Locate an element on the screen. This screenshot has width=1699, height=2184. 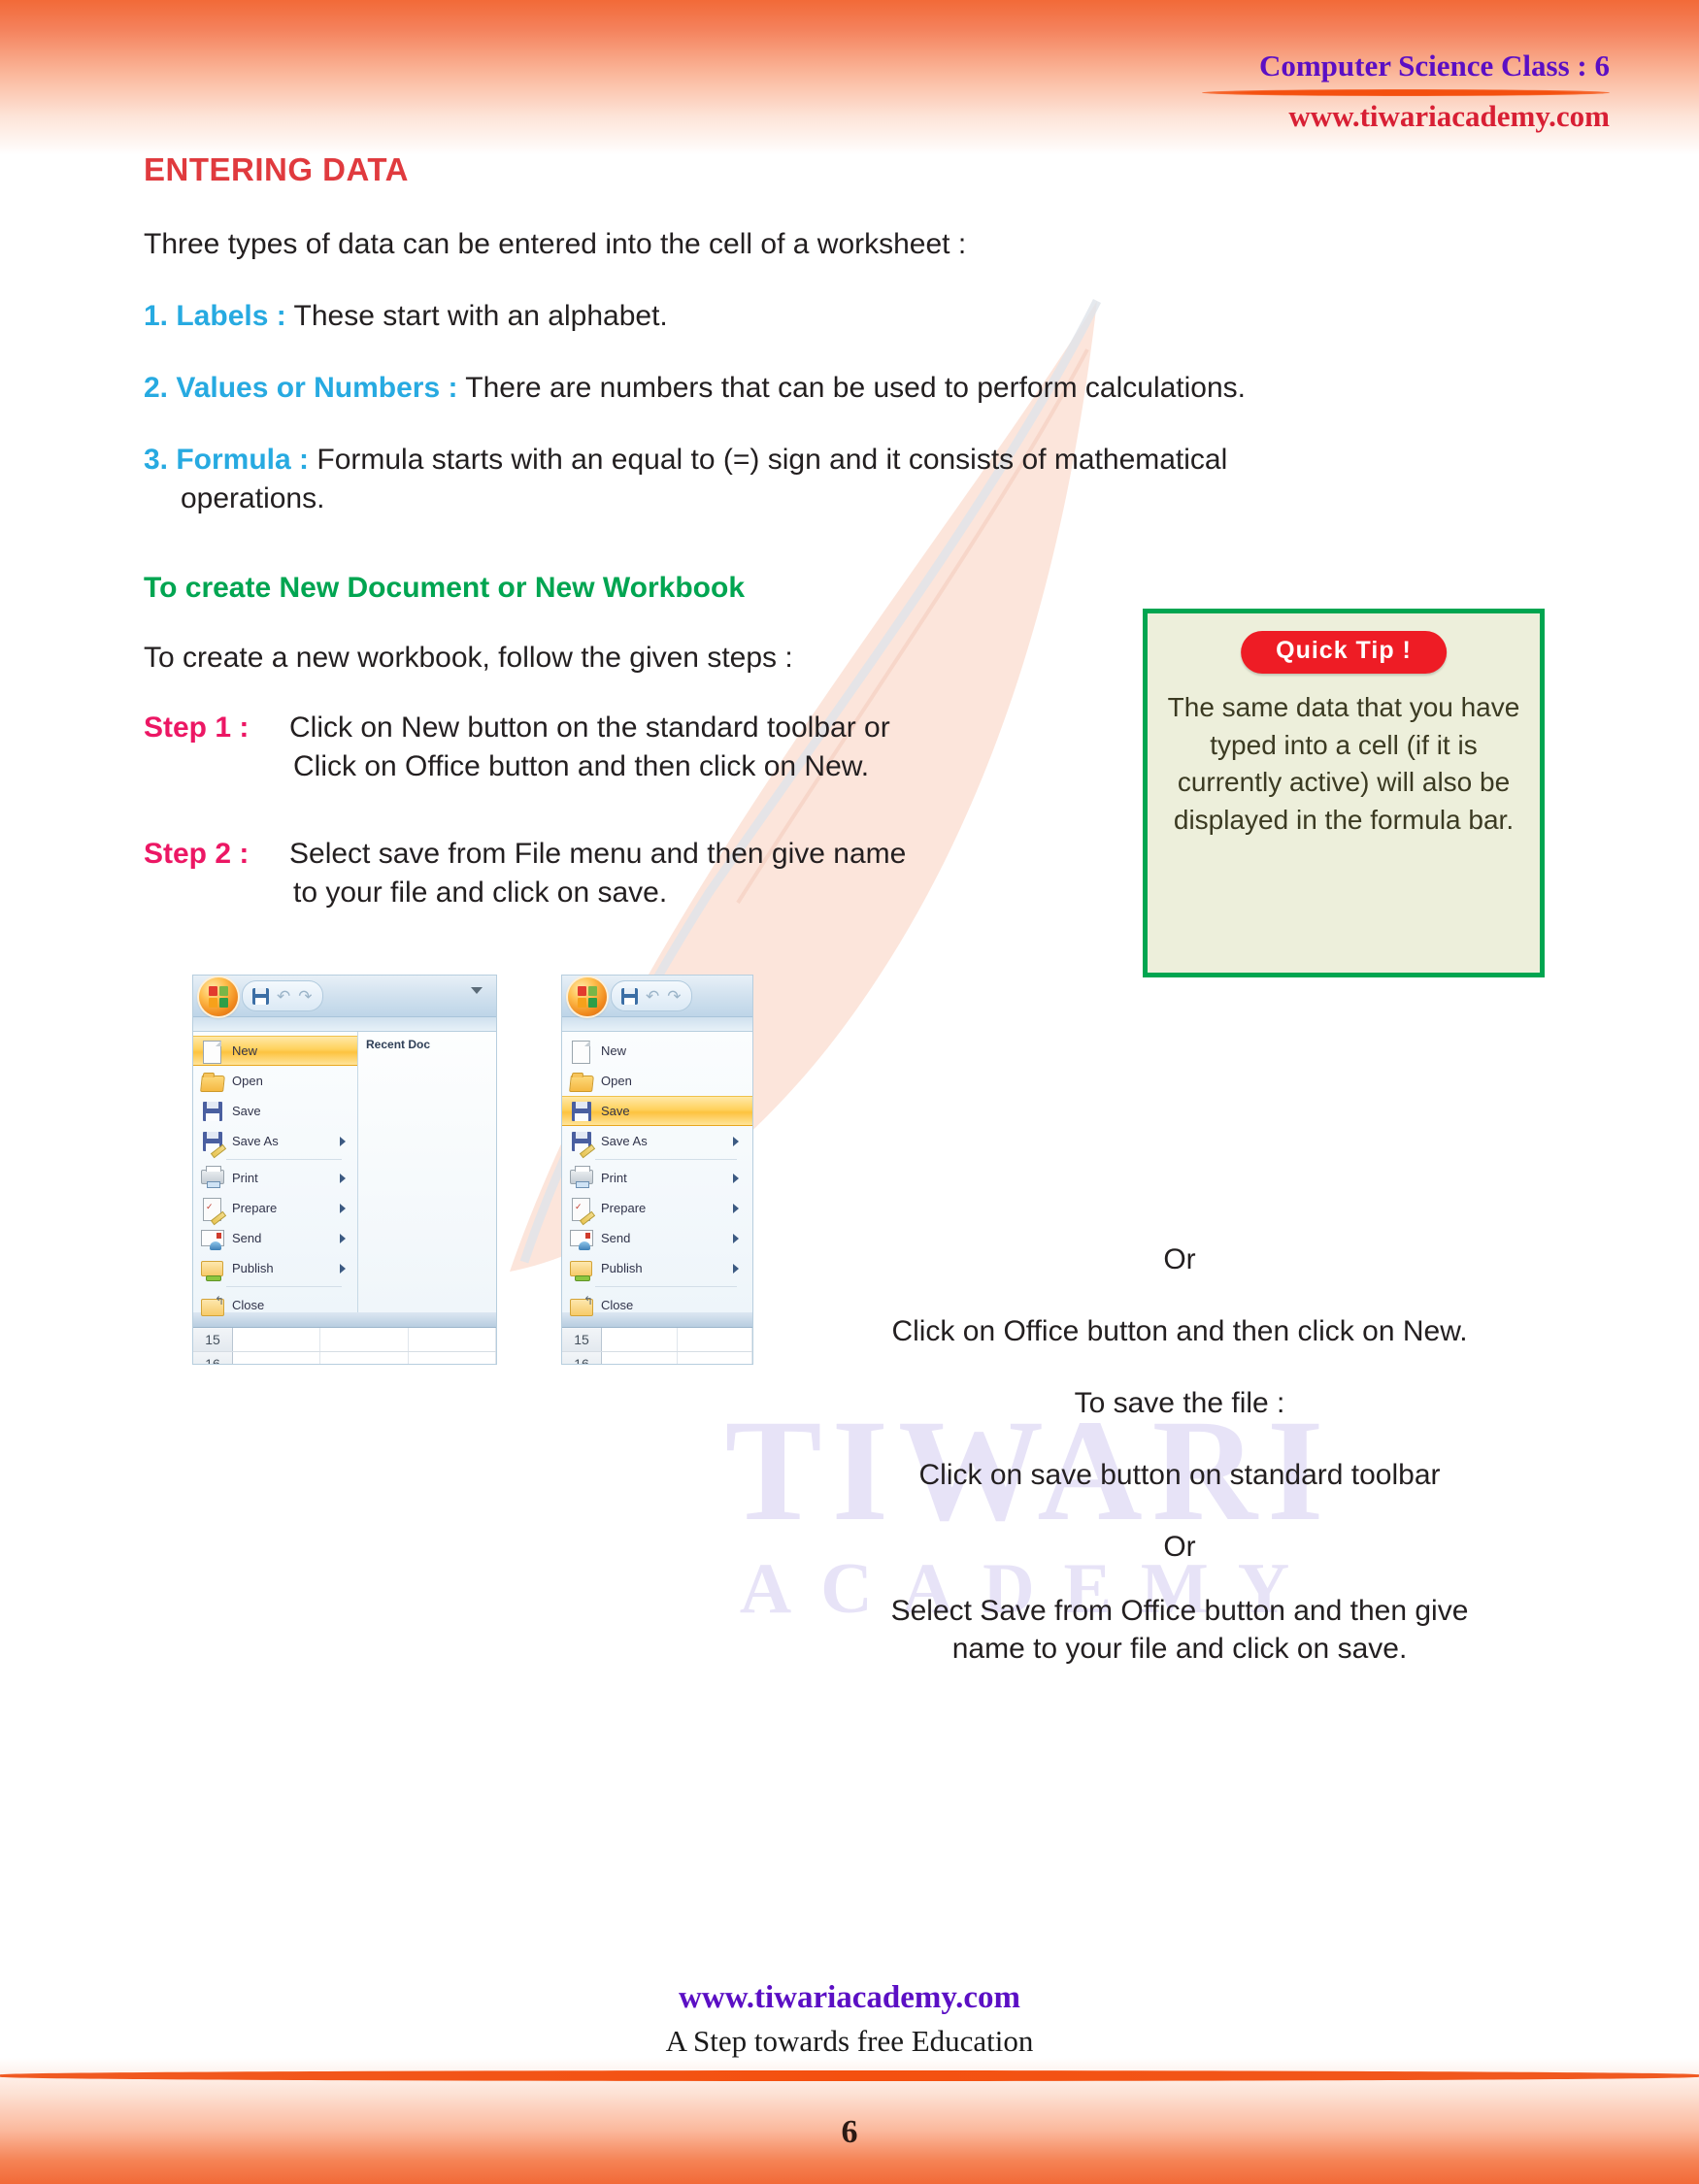
right-select-save-line-2: name to your file and click on save. is located at coordinates (1179, 1649).